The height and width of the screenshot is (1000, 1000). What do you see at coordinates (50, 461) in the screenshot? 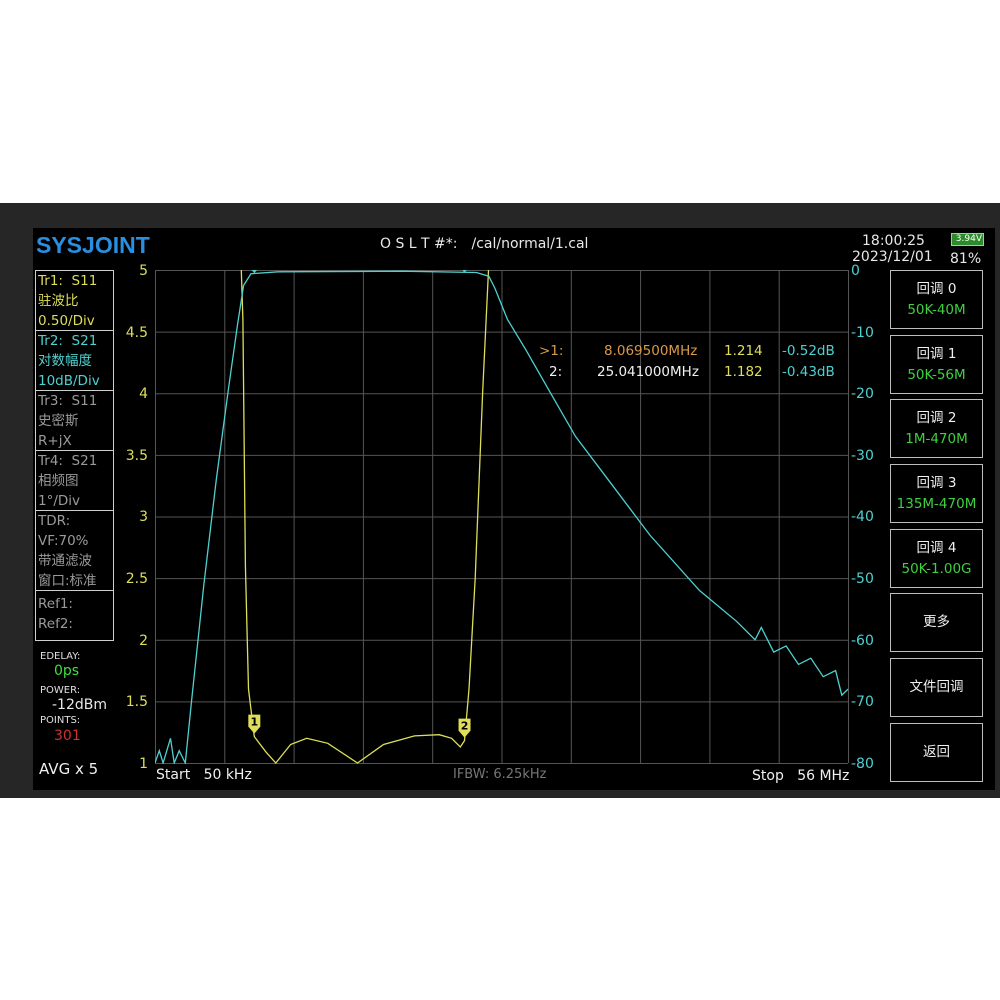
I see `trace-name: Tr4:` at bounding box center [50, 461].